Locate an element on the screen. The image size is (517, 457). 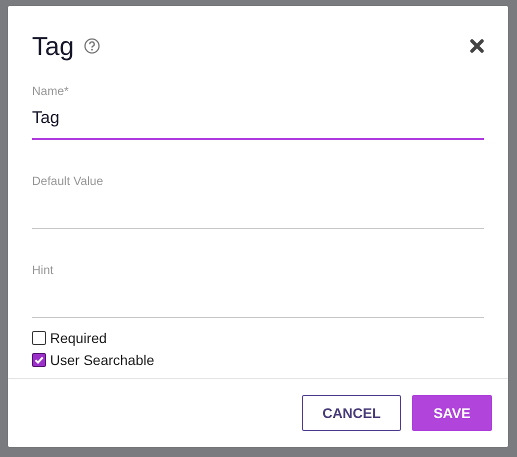
checkbox-label: Required is located at coordinates (78, 338).